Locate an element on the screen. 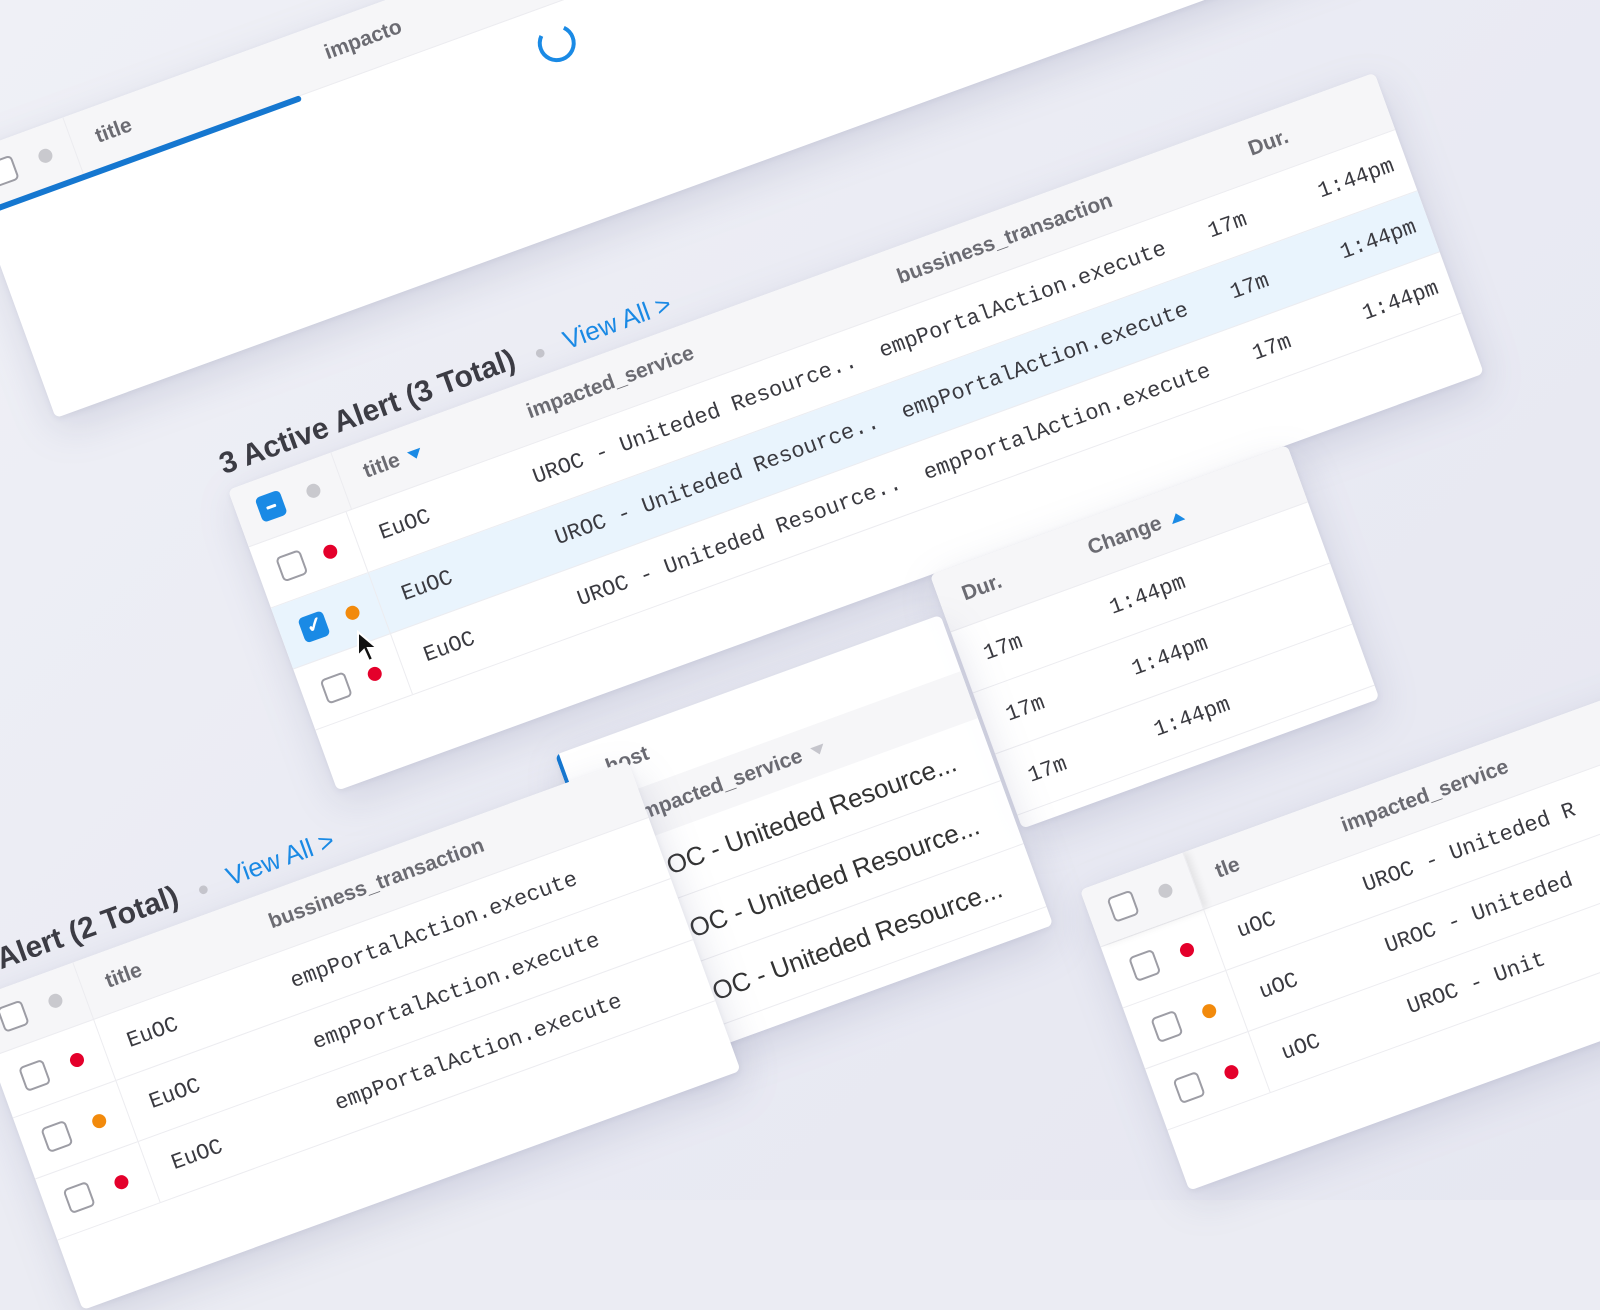 This screenshot has height=1310, width=1600. header-title-label: title is located at coordinates (382, 465).